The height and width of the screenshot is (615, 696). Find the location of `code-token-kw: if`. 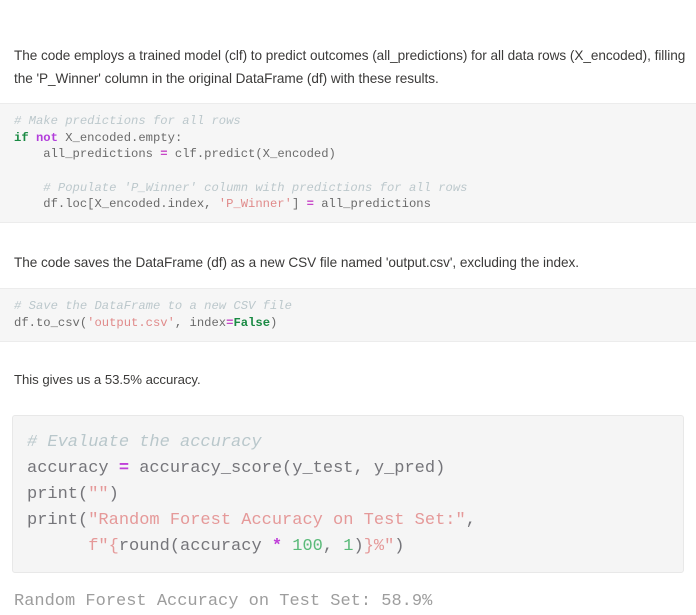

code-token-kw: if is located at coordinates (21, 137).